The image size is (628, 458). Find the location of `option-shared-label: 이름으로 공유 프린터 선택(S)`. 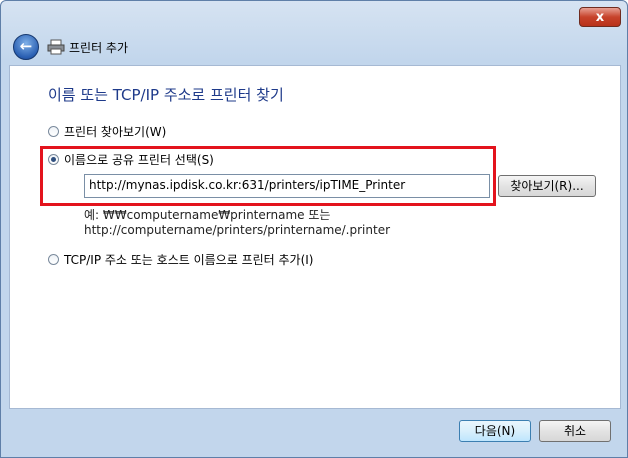

option-shared-label: 이름으로 공유 프린터 선택(S) is located at coordinates (139, 159).